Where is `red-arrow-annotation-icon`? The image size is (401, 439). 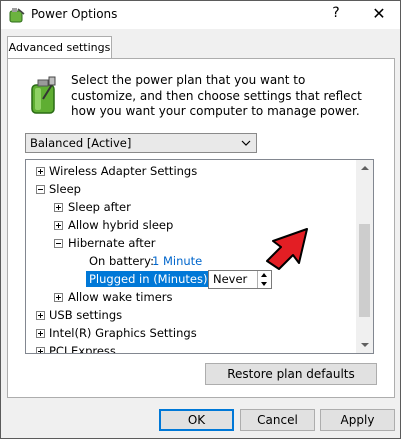 red-arrow-annotation-icon is located at coordinates (287, 249).